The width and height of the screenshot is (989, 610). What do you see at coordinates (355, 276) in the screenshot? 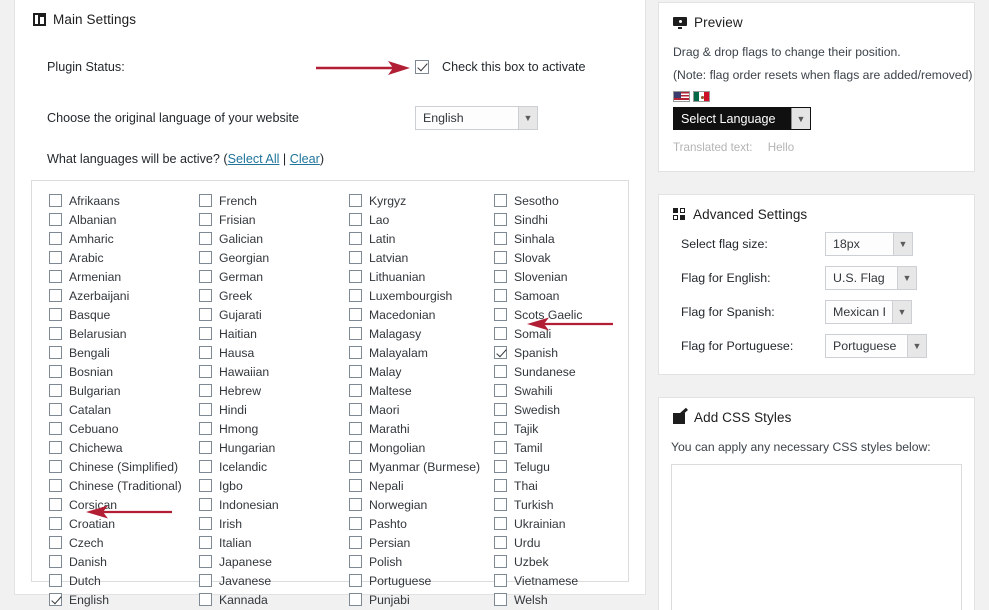
I see `language-checkbox-lithuanian` at bounding box center [355, 276].